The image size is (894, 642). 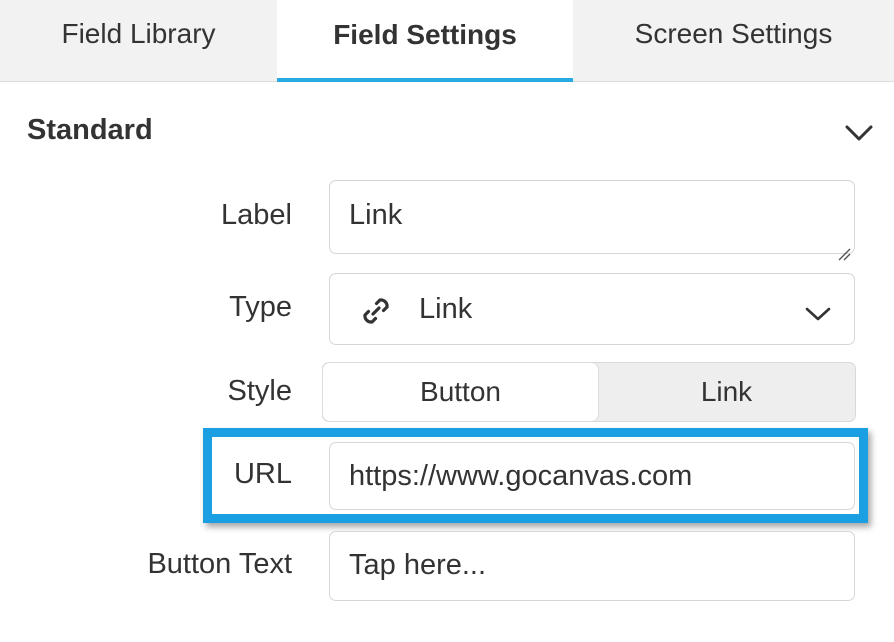 I want to click on tab-field-settings: Field Settings, so click(x=425, y=41).